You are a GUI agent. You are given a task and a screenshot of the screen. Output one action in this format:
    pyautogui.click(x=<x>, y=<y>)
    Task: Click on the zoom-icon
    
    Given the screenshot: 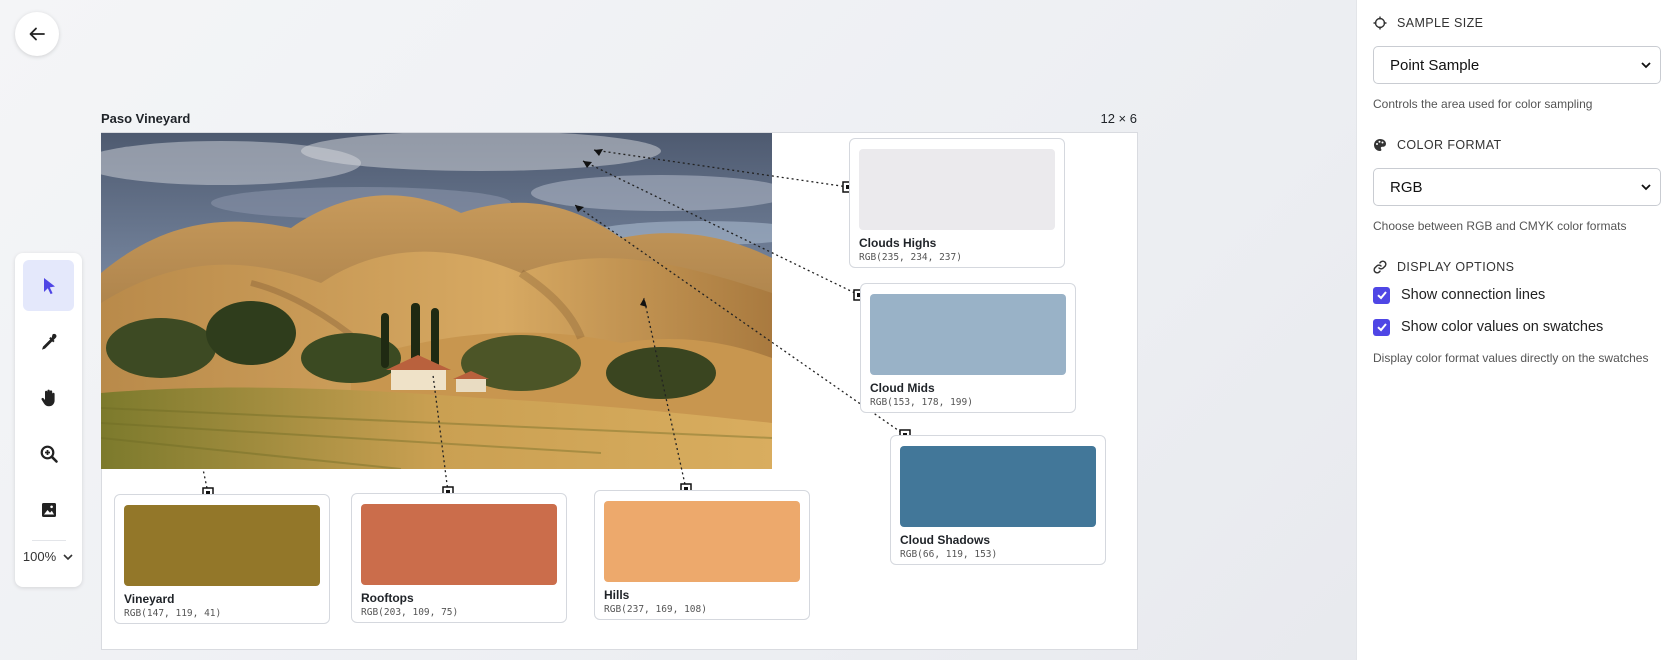 What is the action you would take?
    pyautogui.click(x=49, y=454)
    